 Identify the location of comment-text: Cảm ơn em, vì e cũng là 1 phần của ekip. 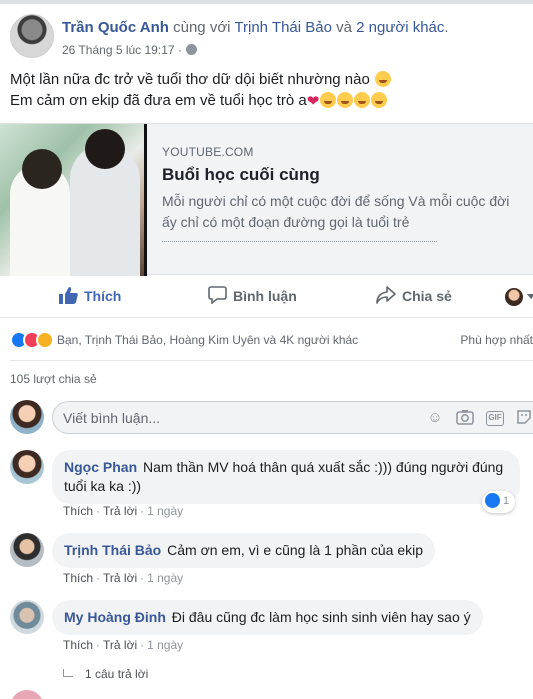
(295, 550).